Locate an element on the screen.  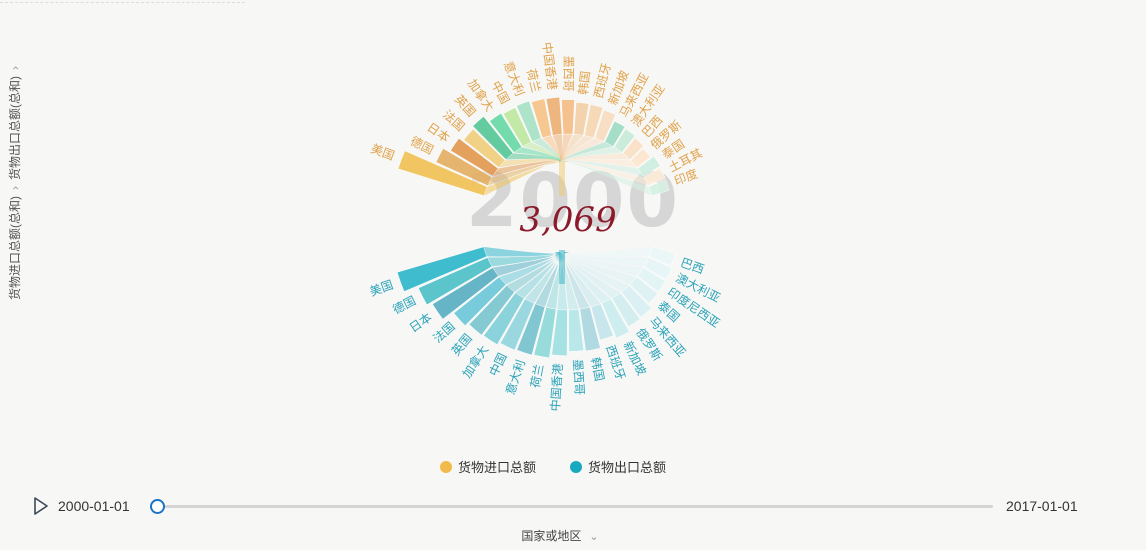
timeline-handle is located at coordinates (157, 506).